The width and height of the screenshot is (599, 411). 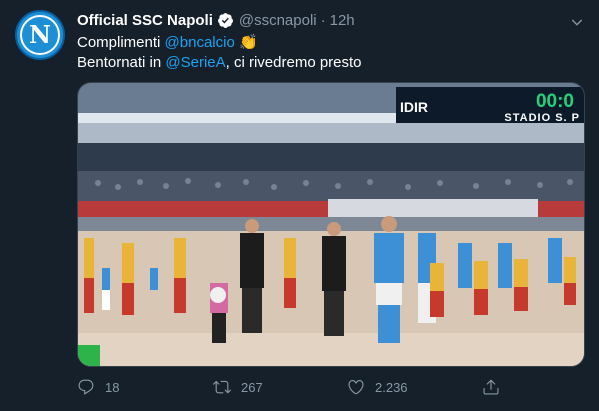 I want to click on line2-text: Bentornati in, so click(x=121, y=62).